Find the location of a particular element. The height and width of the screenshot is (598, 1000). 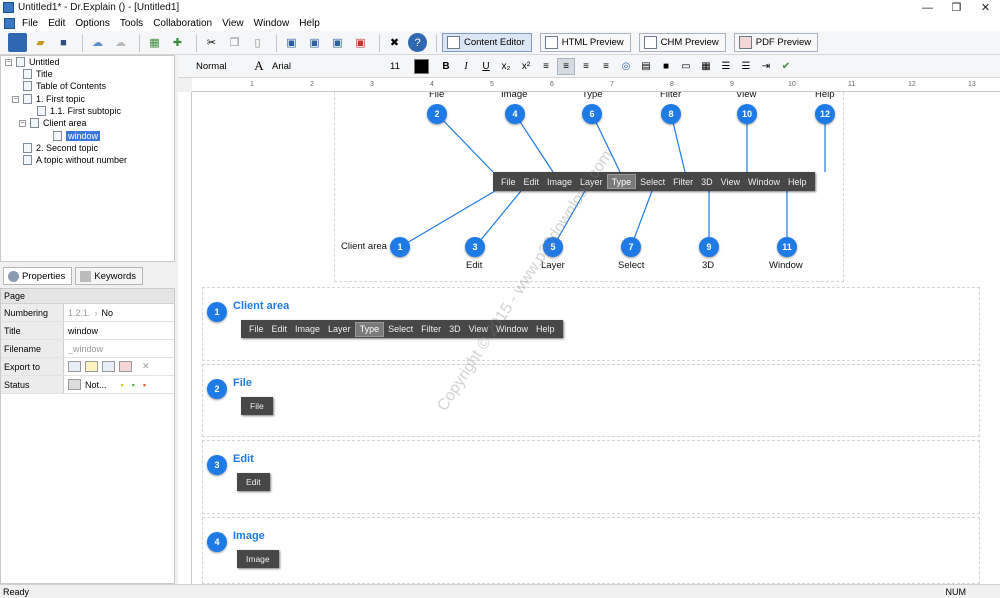

open-folder-icon: ▰ is located at coordinates (40, 42).